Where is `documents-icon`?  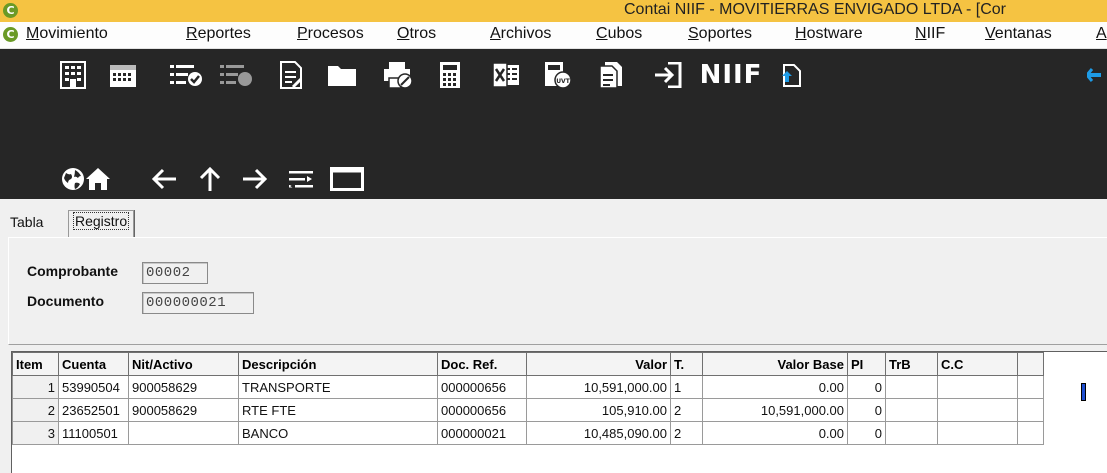
documents-icon is located at coordinates (611, 75).